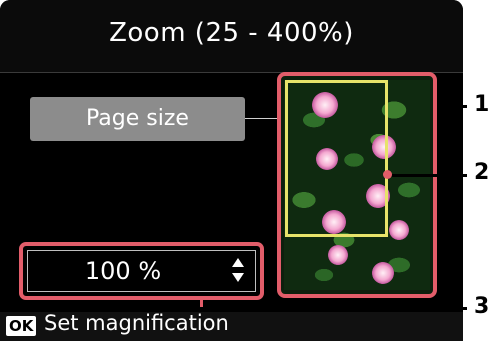 Image resolution: width=494 pixels, height=341 pixels. Describe the element at coordinates (238, 277) in the screenshot. I see `arrow-down-icon` at that location.